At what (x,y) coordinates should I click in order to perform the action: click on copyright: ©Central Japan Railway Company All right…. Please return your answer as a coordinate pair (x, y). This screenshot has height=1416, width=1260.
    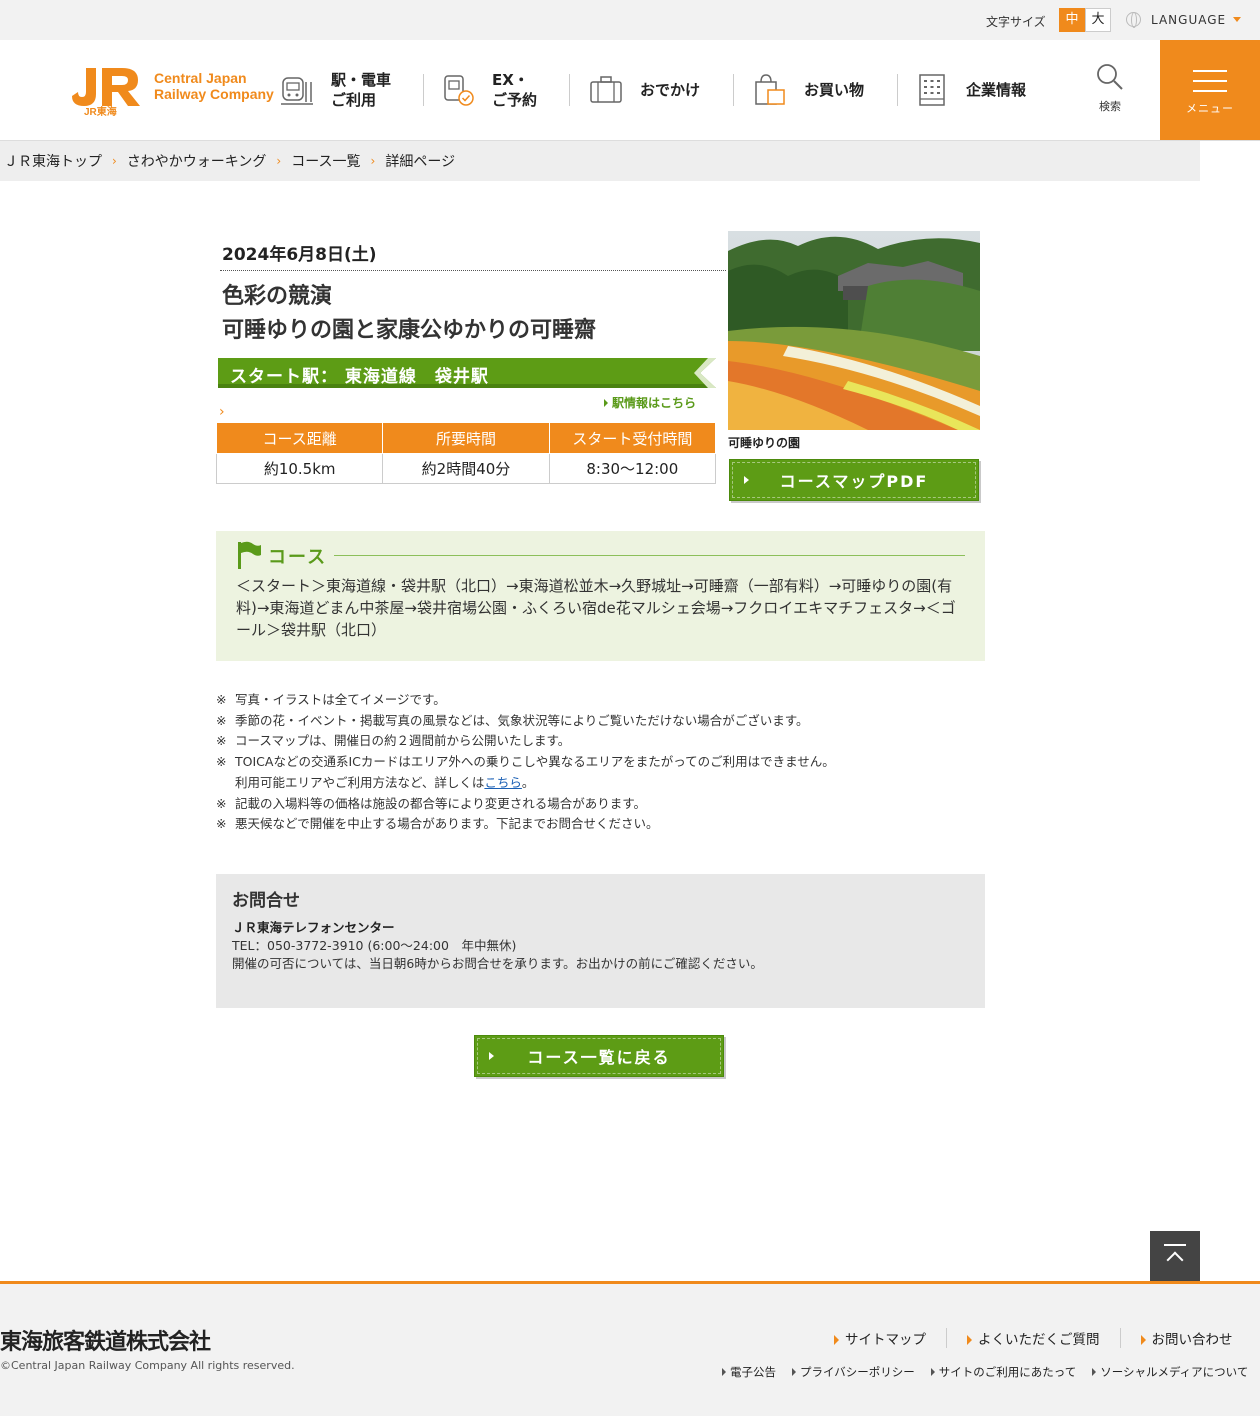
    Looking at the image, I should click on (147, 1365).